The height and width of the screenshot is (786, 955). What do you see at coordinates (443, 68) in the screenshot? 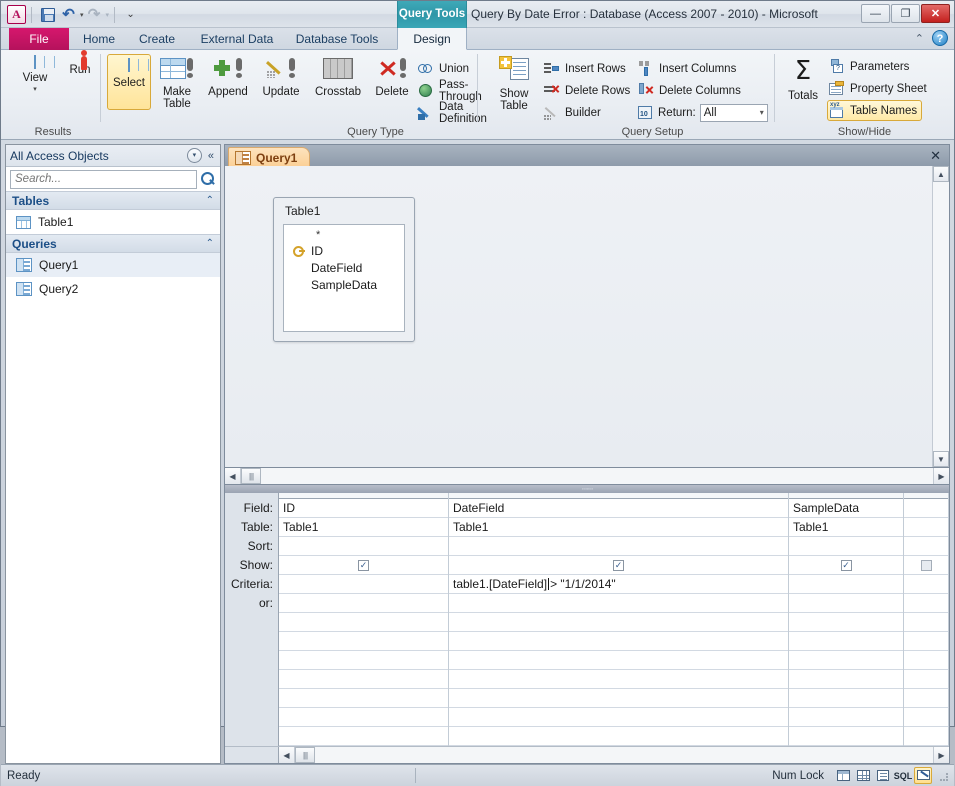
I see `union-button: Union` at bounding box center [443, 68].